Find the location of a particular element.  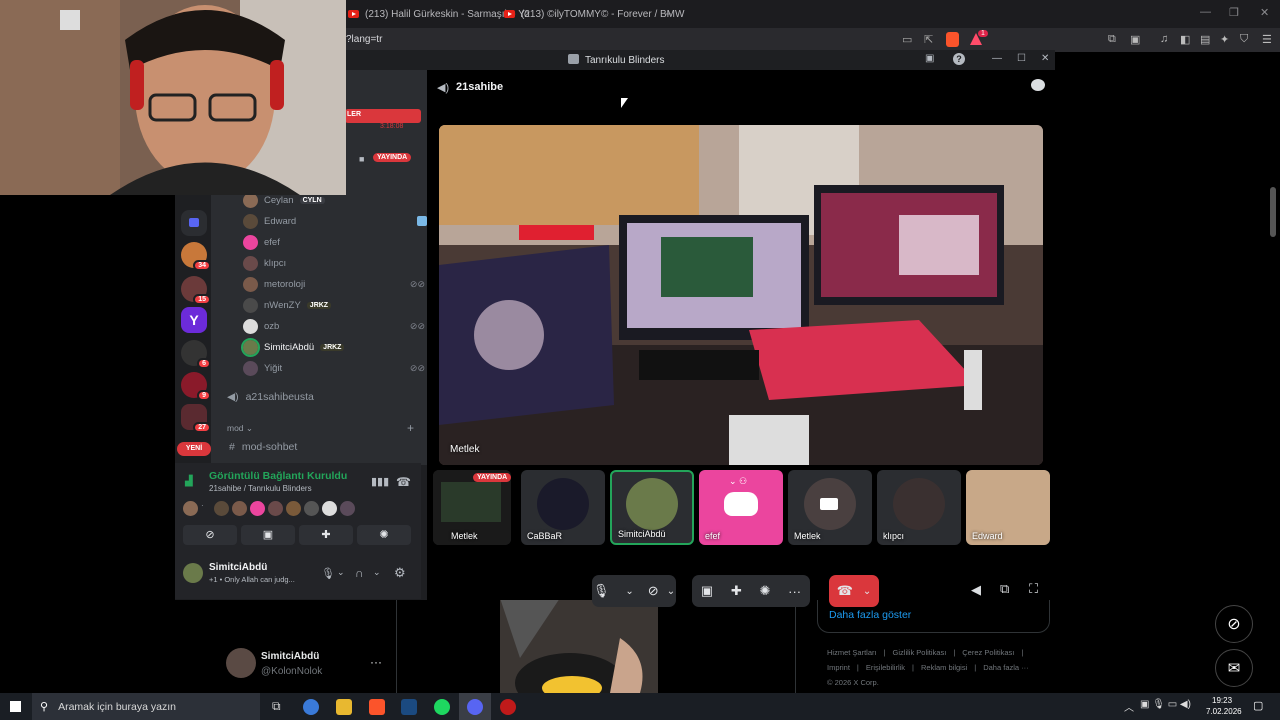

activities-icon: ✚ is located at coordinates (736, 591).